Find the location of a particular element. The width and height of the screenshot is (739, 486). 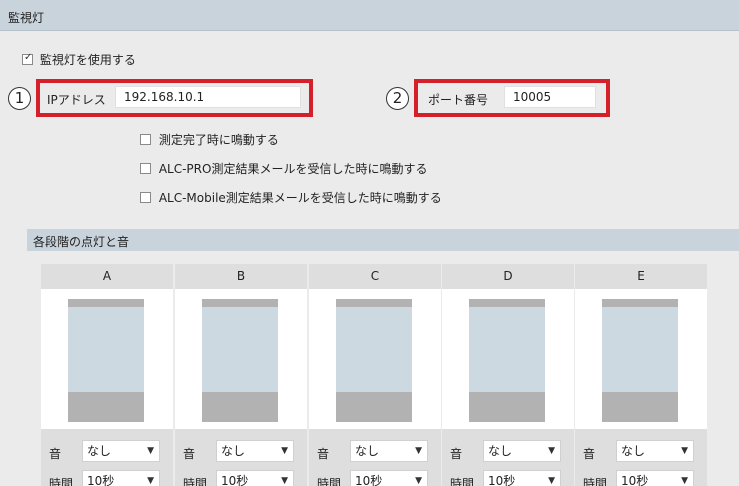

stage-column-c: C 音 なし ▼ 時間 10秒 ▼ is located at coordinates (375, 375).